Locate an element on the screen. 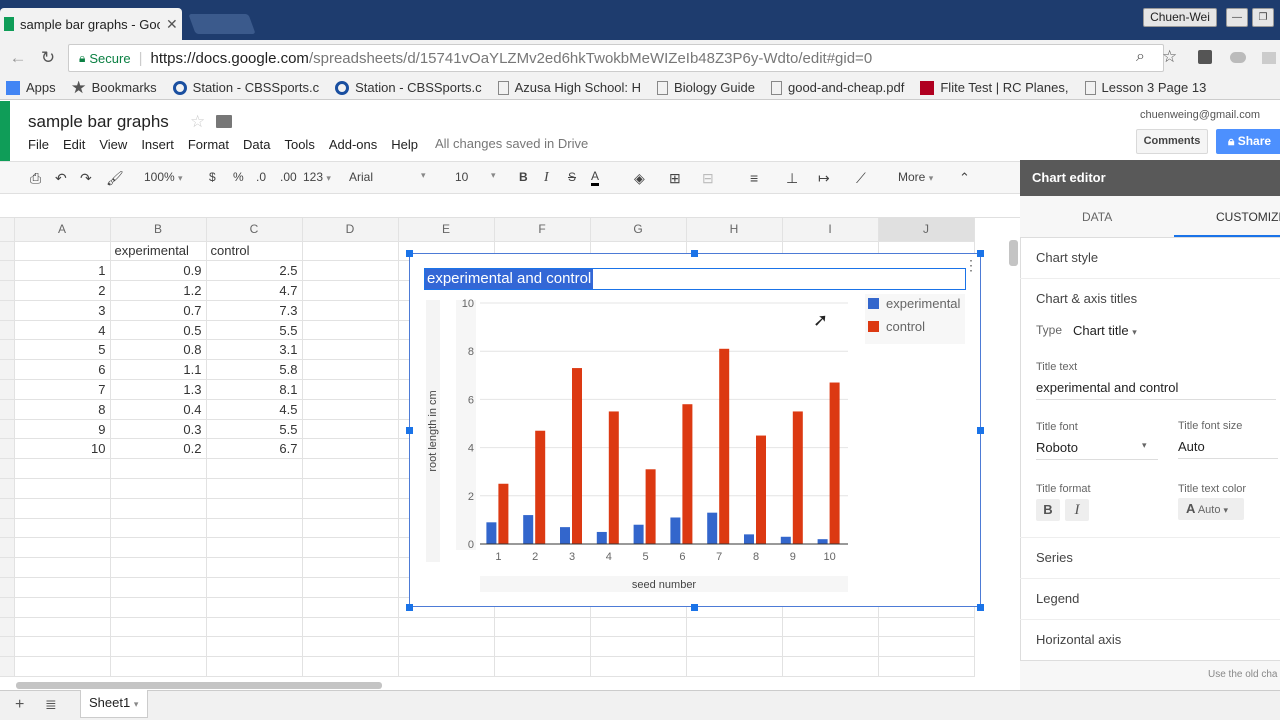 The width and height of the screenshot is (1280, 720). more-button: More ▾ is located at coordinates (915, 177).